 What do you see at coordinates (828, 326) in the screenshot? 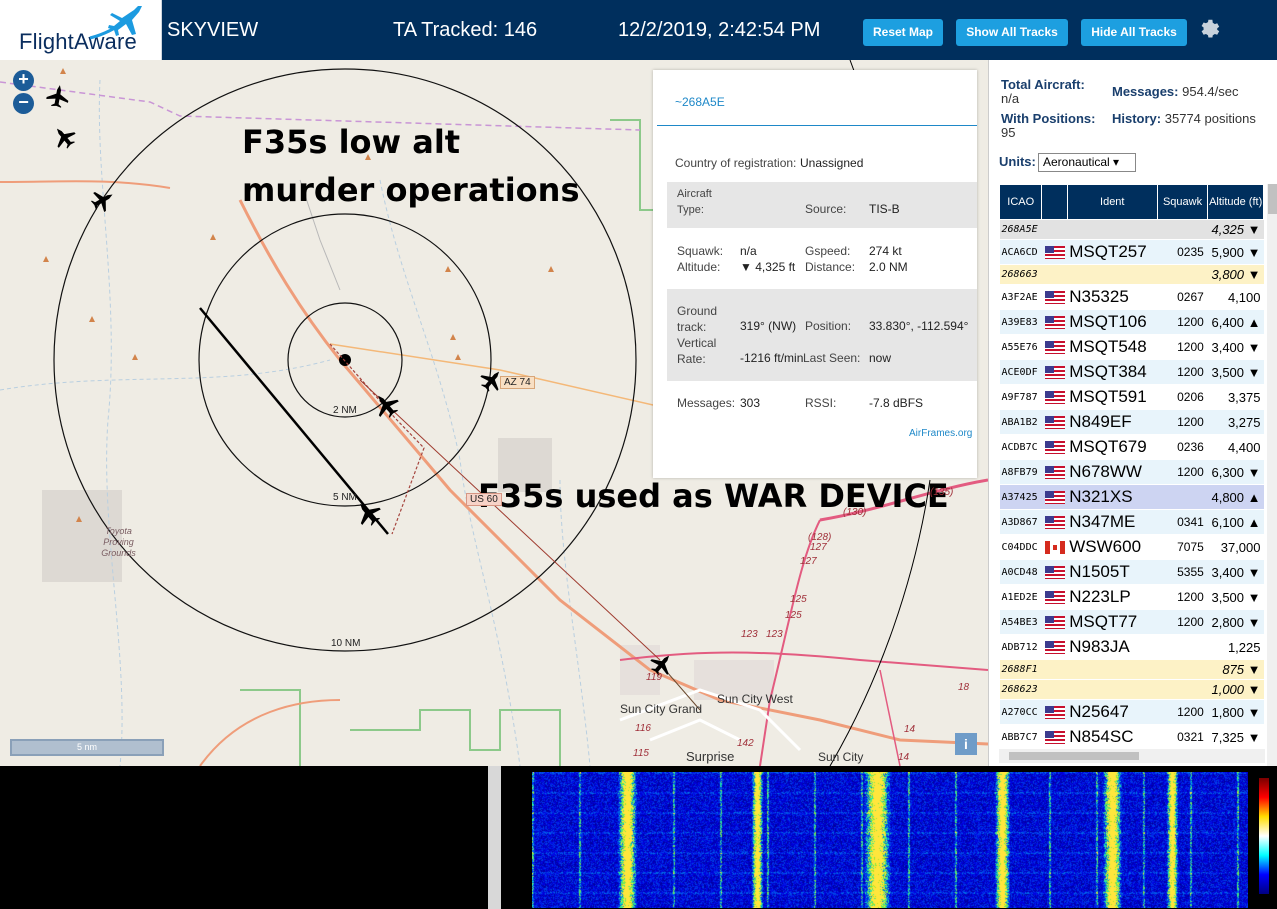
I see `position-label: Position:` at bounding box center [828, 326].